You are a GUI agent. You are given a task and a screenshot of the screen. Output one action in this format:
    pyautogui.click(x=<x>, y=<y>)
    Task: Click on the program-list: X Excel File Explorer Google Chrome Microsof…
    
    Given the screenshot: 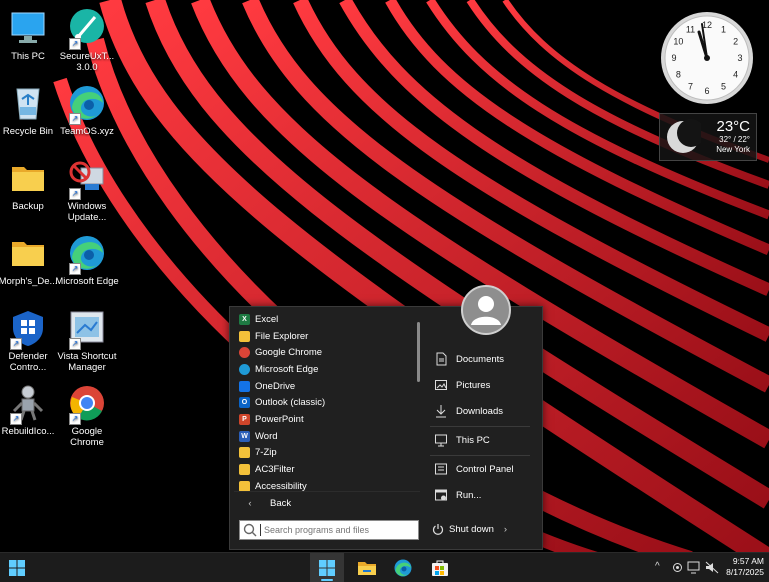 What is the action you would take?
    pyautogui.click(x=327, y=401)
    